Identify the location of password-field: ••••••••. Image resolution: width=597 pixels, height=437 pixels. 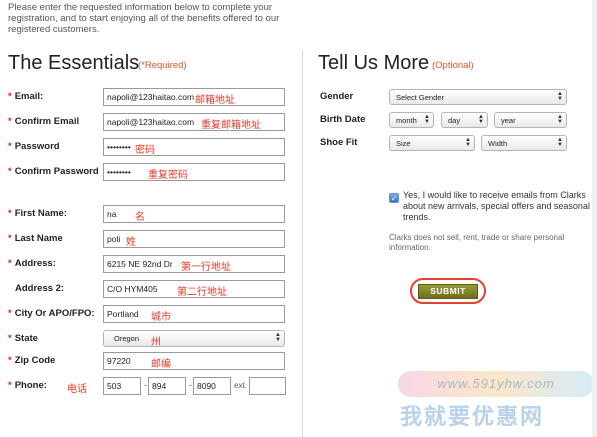
(194, 147).